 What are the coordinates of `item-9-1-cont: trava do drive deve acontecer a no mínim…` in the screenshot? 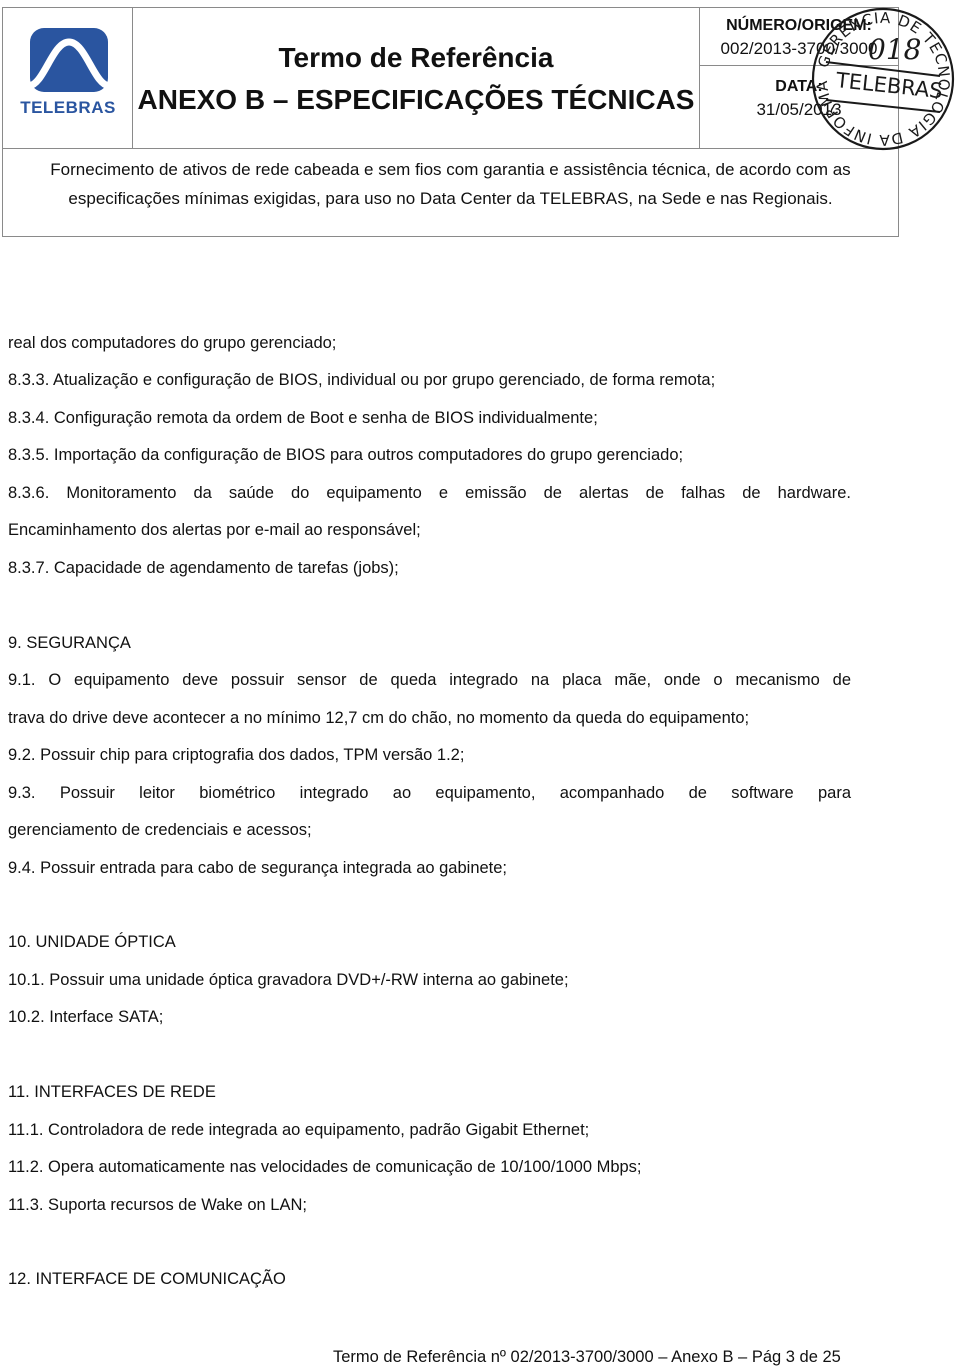 It's located at (379, 718).